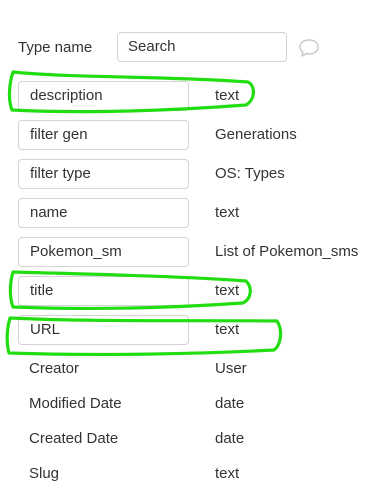  Describe the element at coordinates (103, 330) in the screenshot. I see `field-name-input: URL` at that location.